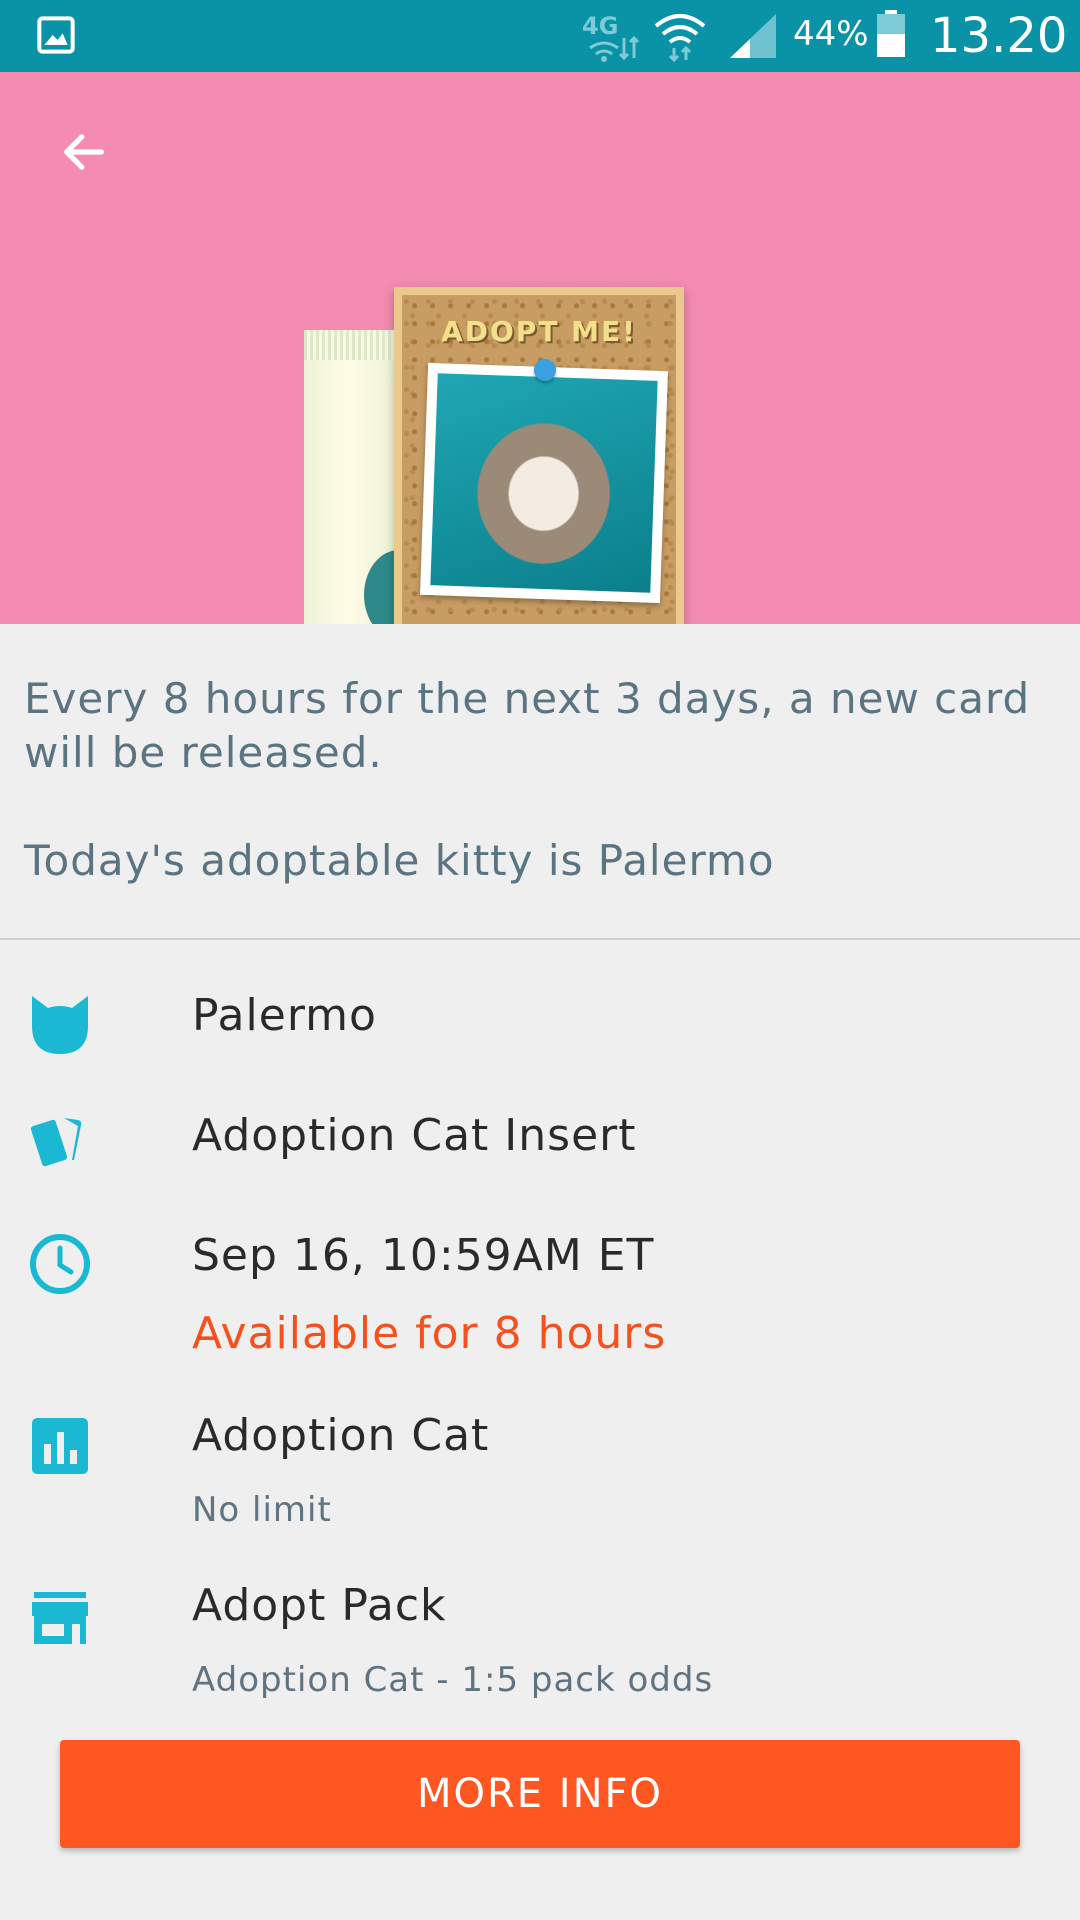 Image resolution: width=1080 pixels, height=1920 pixels. What do you see at coordinates (453, 1680) in the screenshot?
I see `detail-pack-odds: Adoption Cat - 1:5 pack odds` at bounding box center [453, 1680].